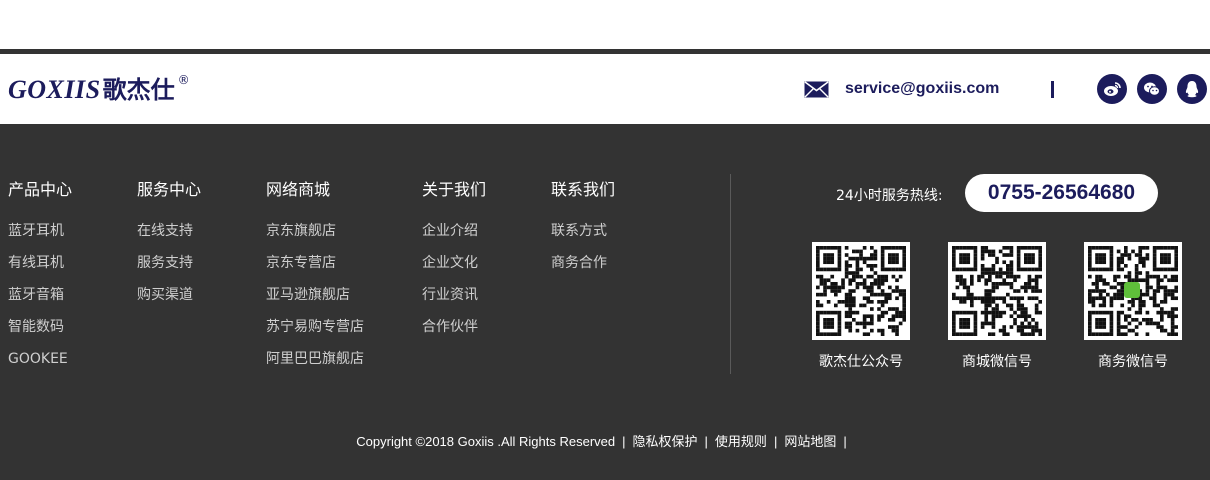  I want to click on column-list: 企业介绍 企业文化 行业资讯 合作伙伴, so click(454, 285).